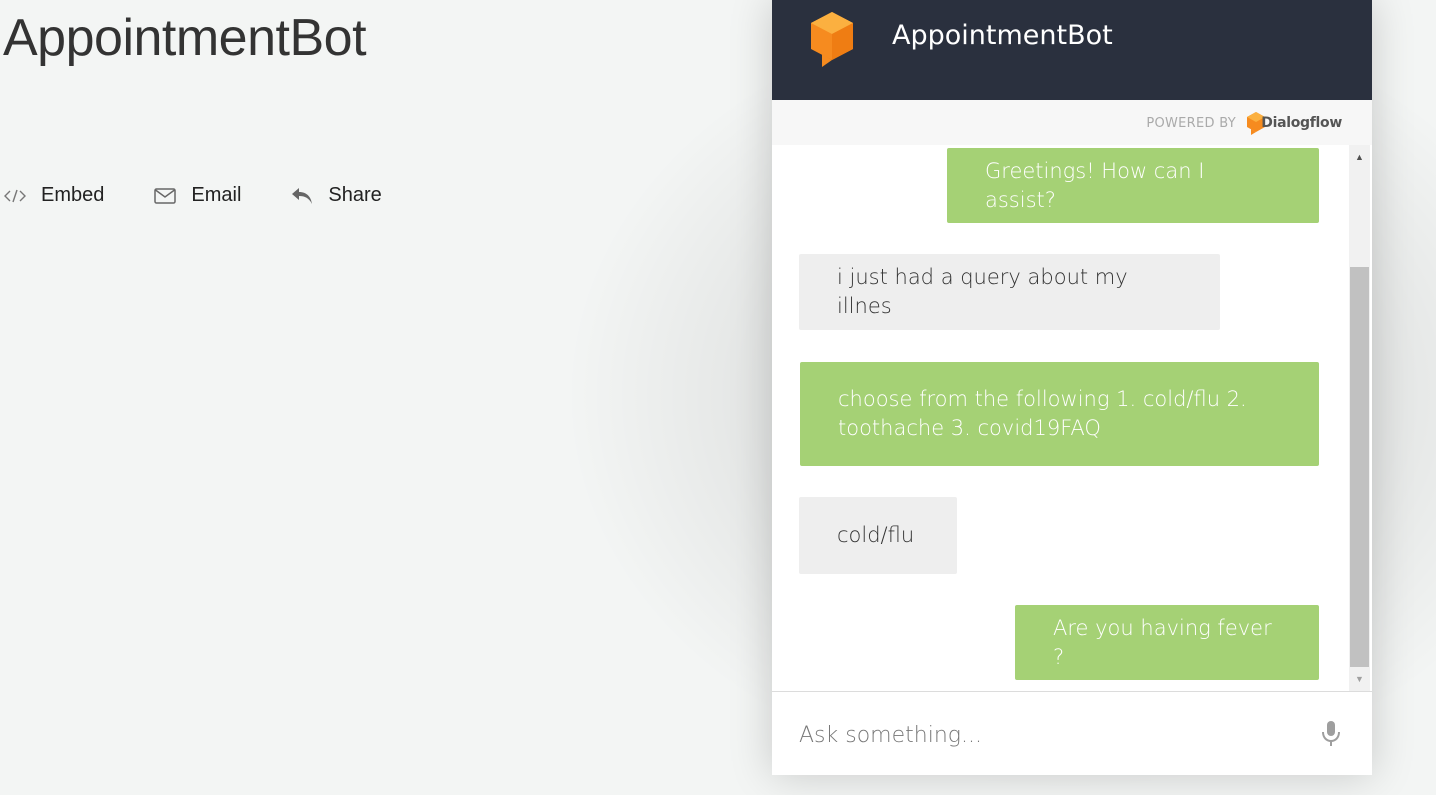  I want to click on scroll-down-arrow-icon: ▼, so click(1359, 679).